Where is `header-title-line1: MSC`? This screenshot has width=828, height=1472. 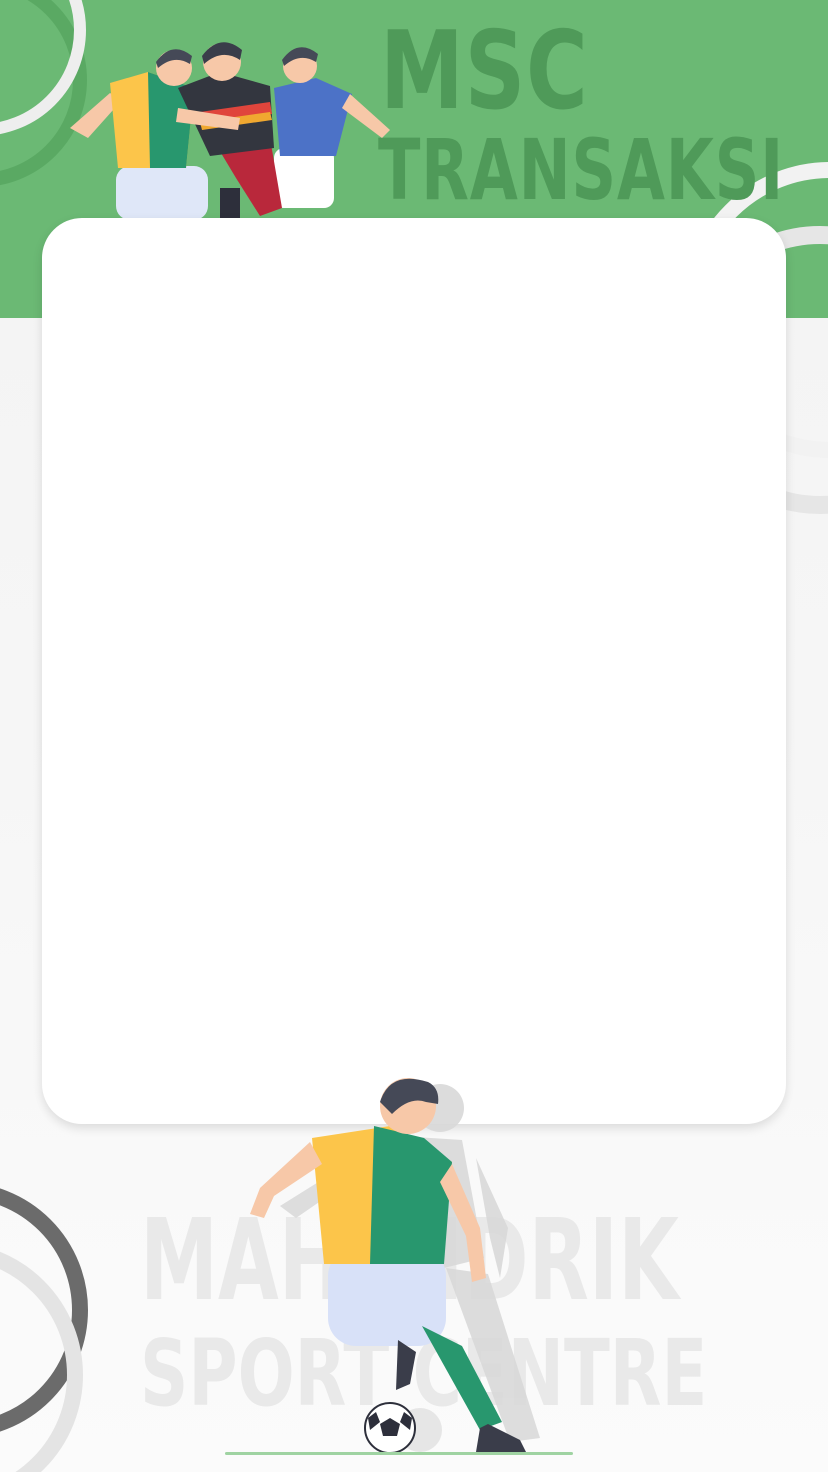
header-title-line1: MSC is located at coordinates (484, 71).